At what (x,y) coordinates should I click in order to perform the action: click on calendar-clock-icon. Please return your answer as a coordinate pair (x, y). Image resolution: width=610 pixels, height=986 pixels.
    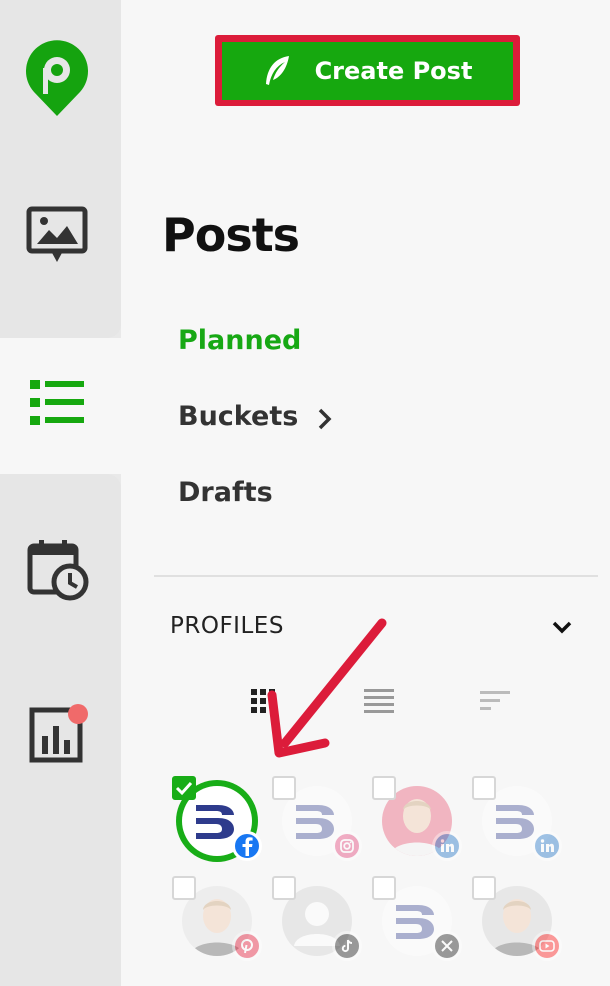
    Looking at the image, I should click on (58, 570).